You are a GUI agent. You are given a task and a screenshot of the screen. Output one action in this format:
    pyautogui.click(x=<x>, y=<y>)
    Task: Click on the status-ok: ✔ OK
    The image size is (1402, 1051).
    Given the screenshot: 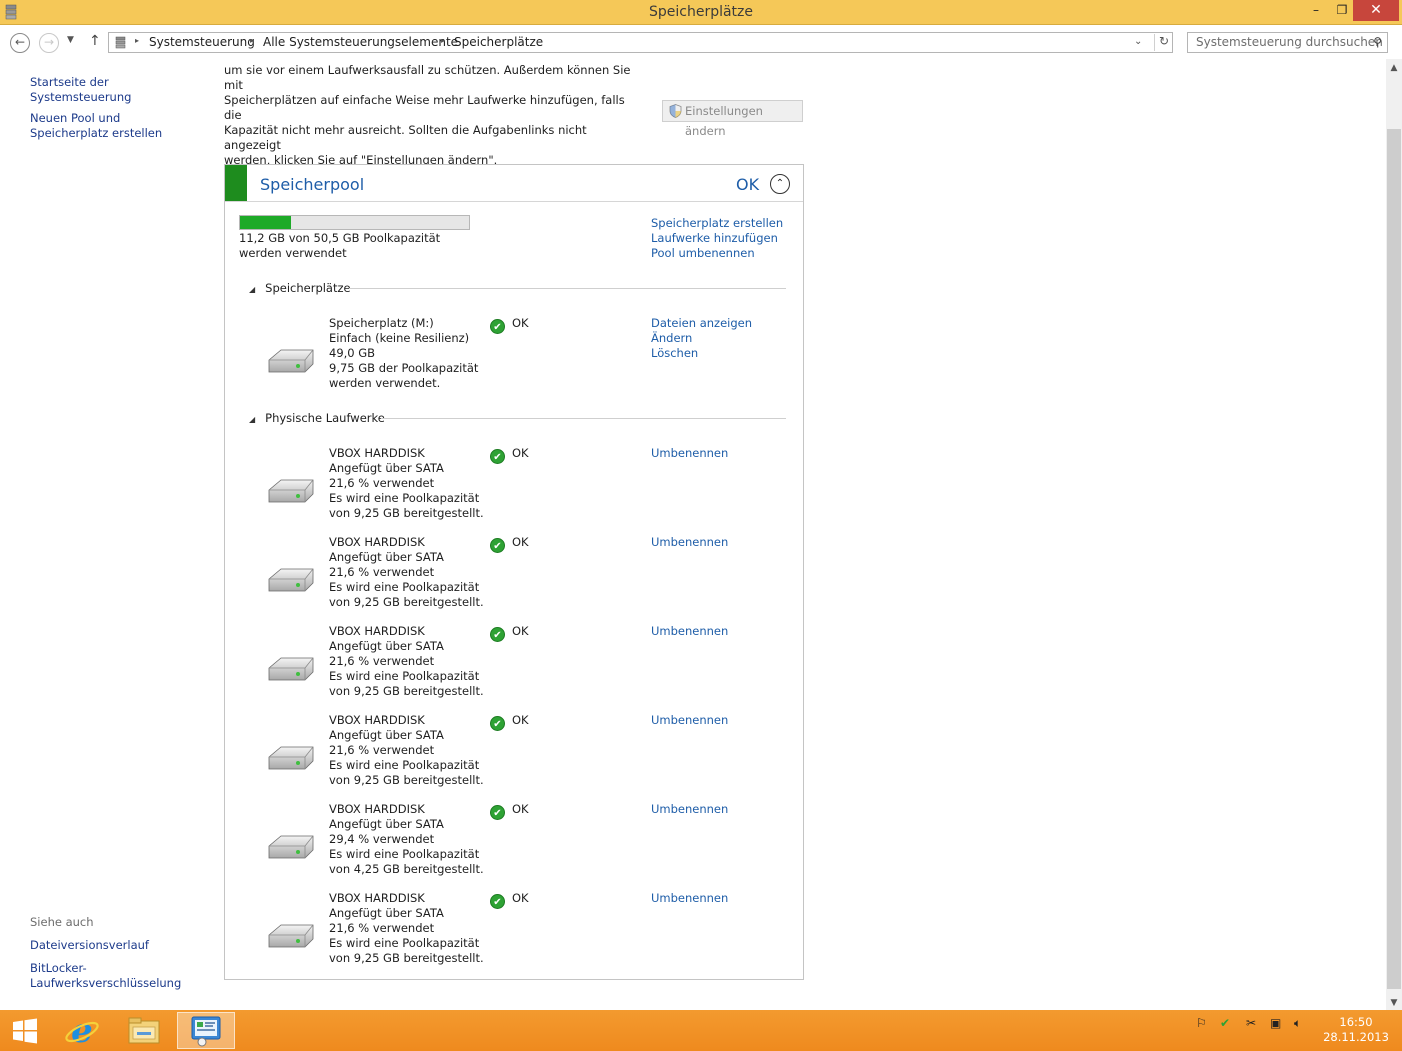 What is the action you would take?
    pyautogui.click(x=509, y=544)
    